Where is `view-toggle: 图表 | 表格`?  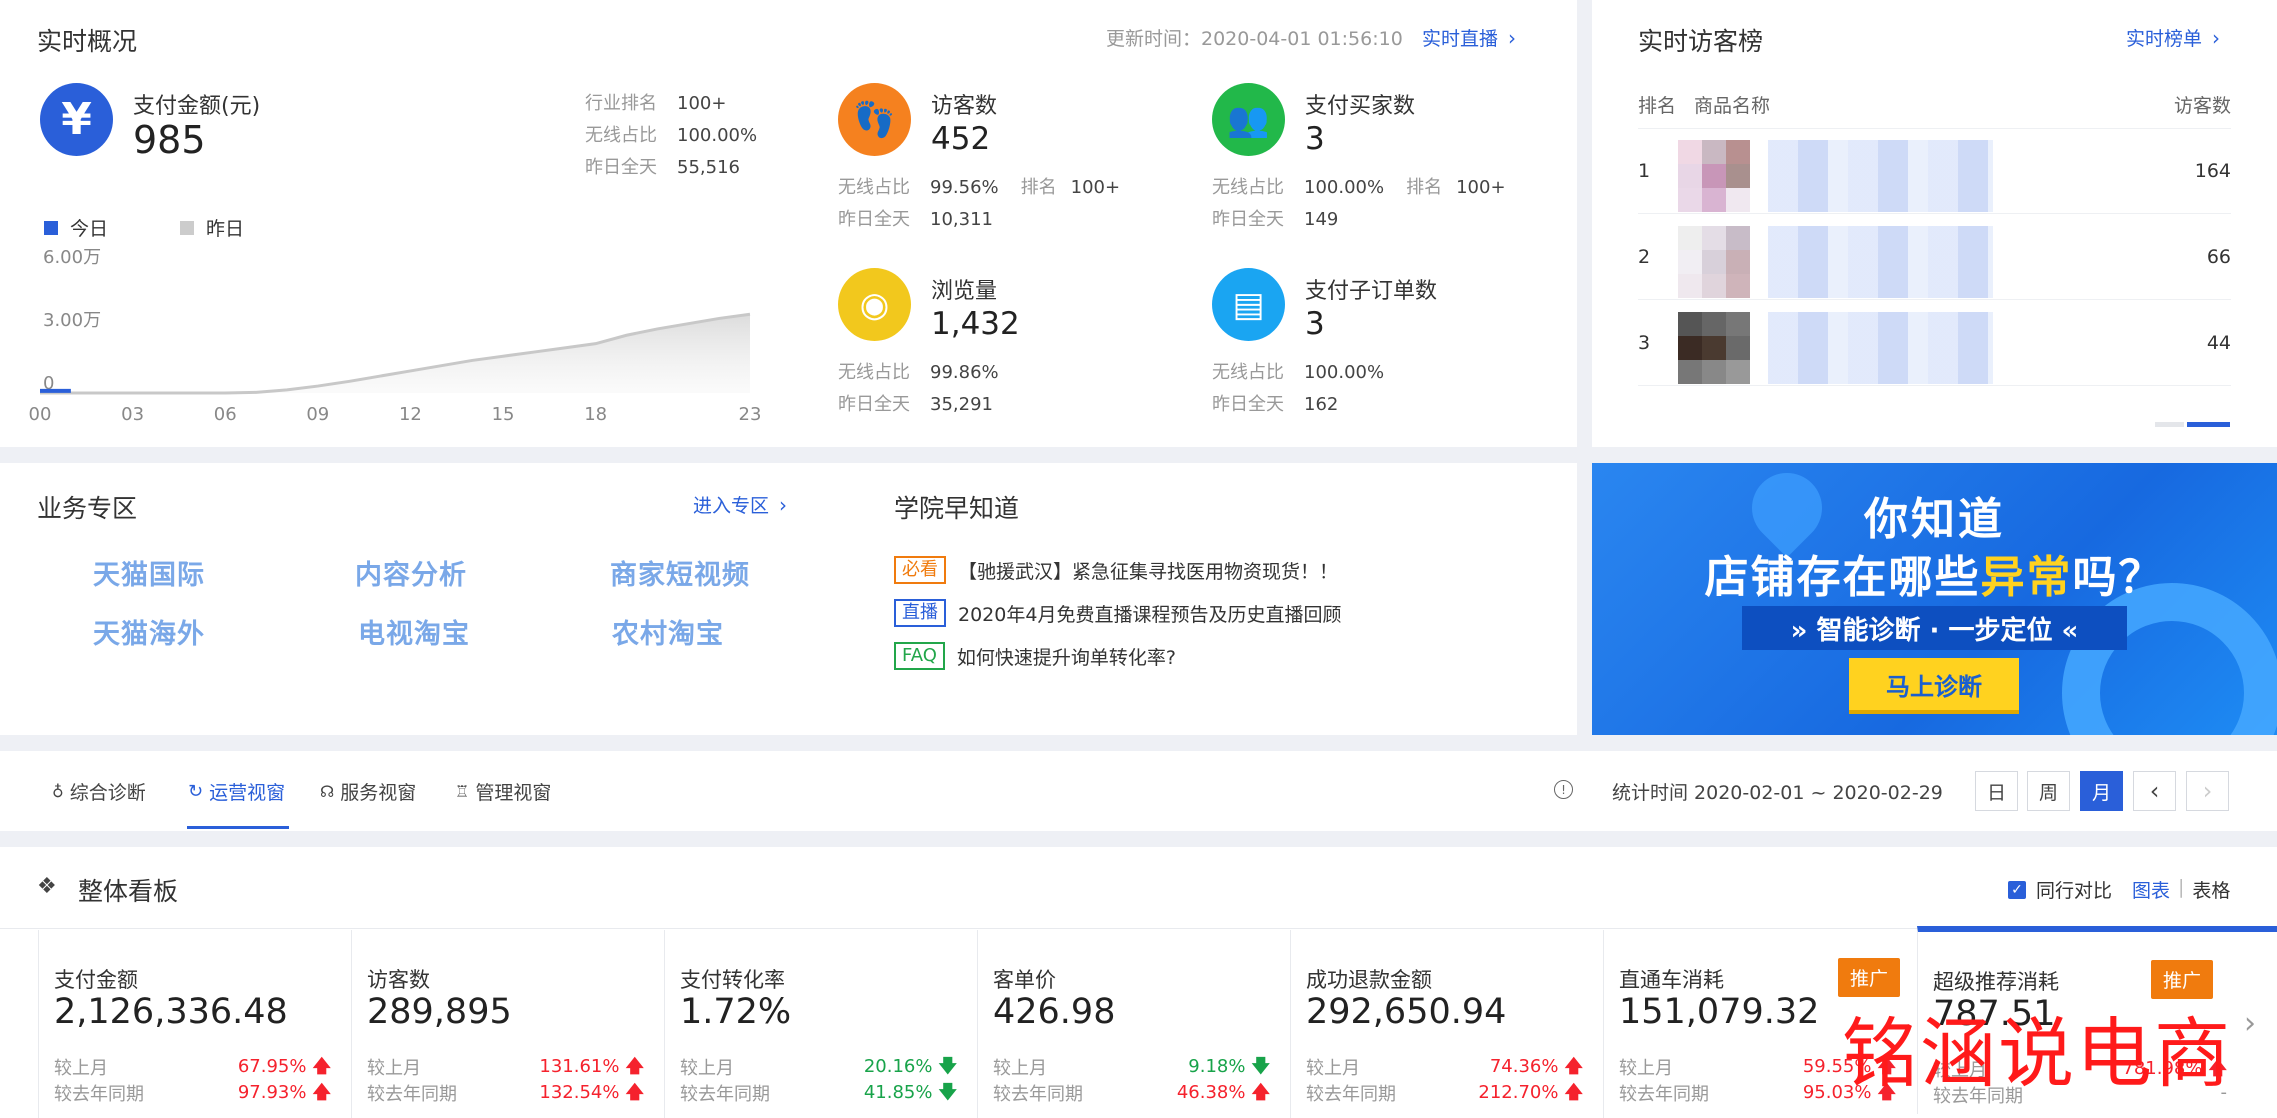
view-toggle: 图表 | 表格 is located at coordinates (2181, 889).